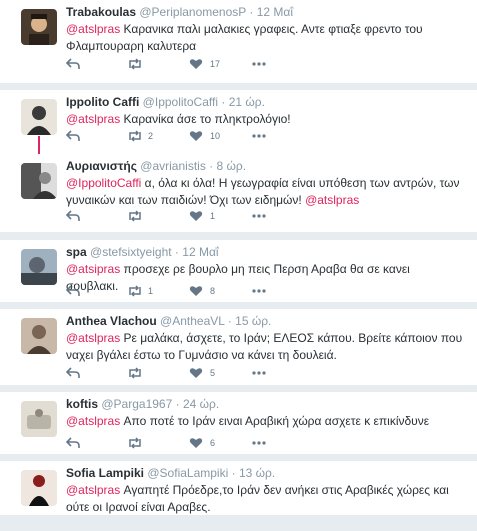  What do you see at coordinates (173, 166) in the screenshot?
I see `user-handle: @avrianistis` at bounding box center [173, 166].